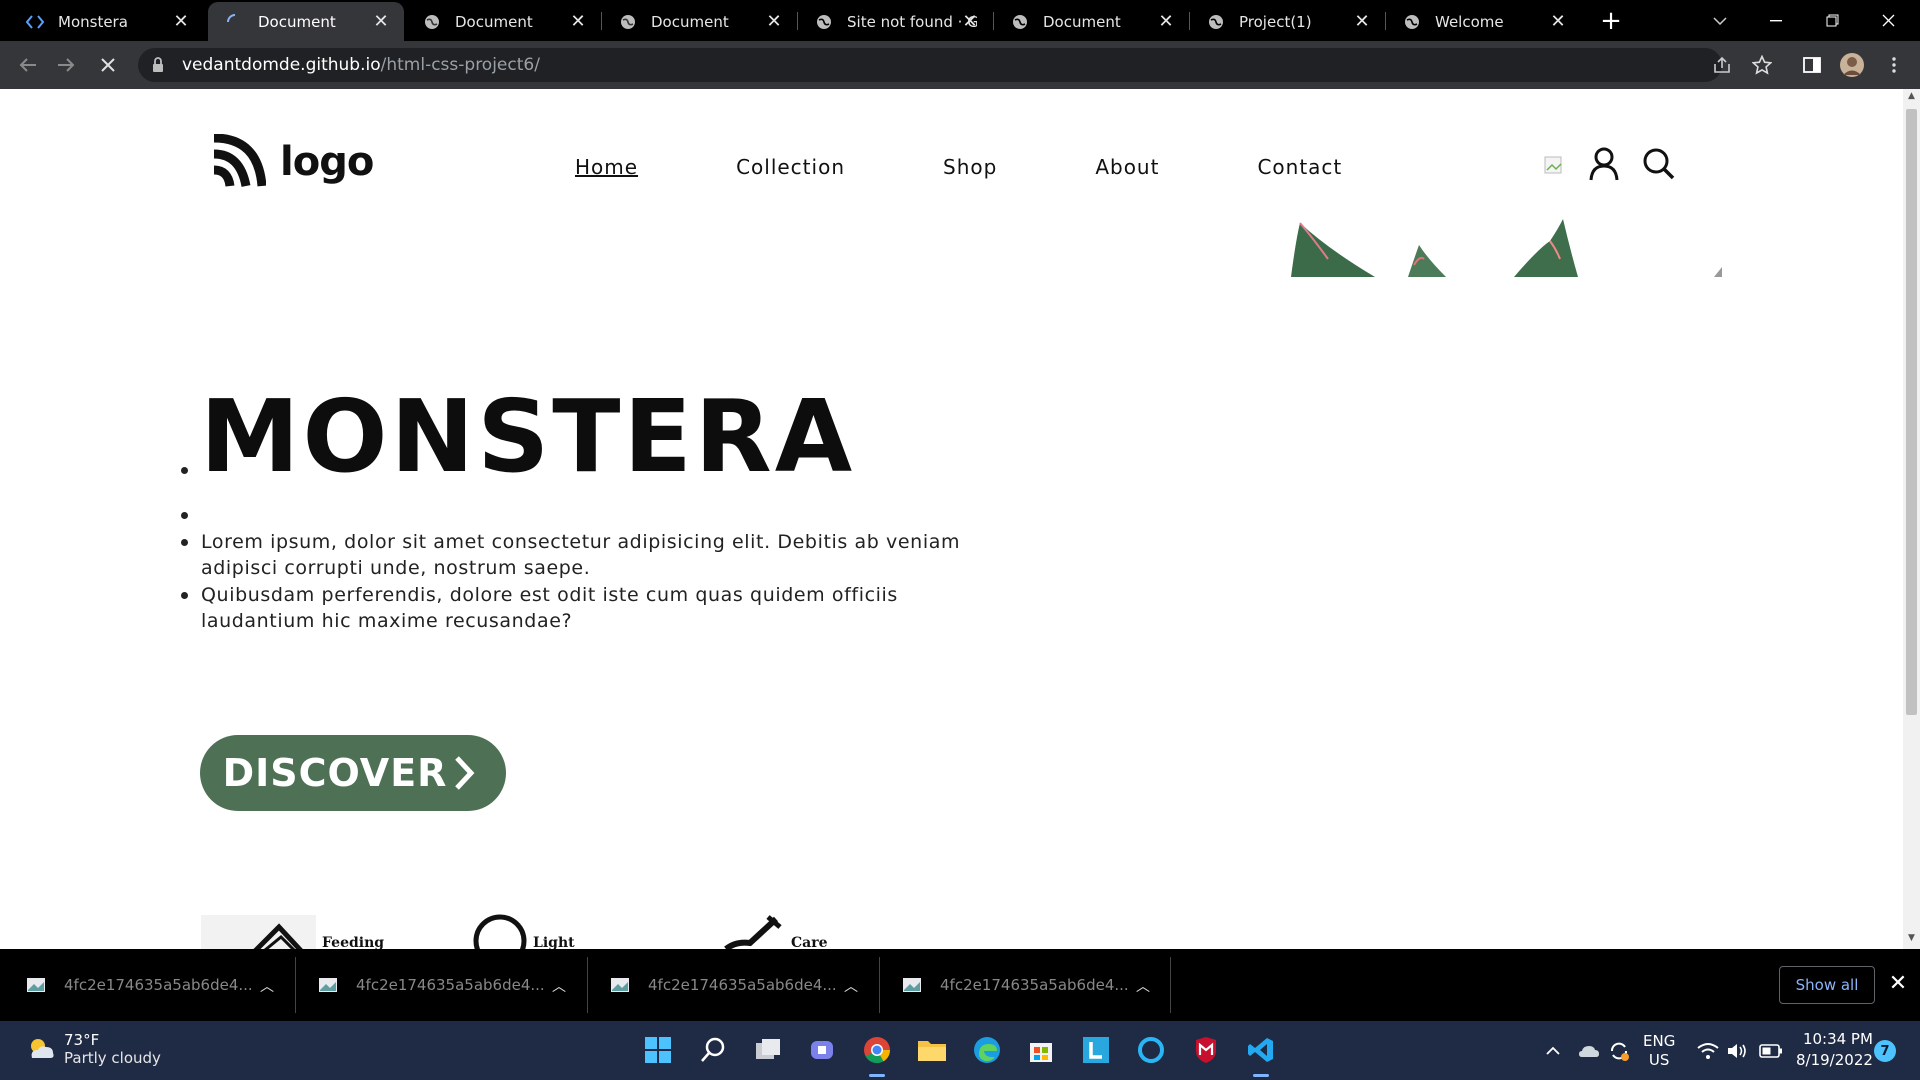  What do you see at coordinates (42, 1048) in the screenshot?
I see `partly-cloudy-icon` at bounding box center [42, 1048].